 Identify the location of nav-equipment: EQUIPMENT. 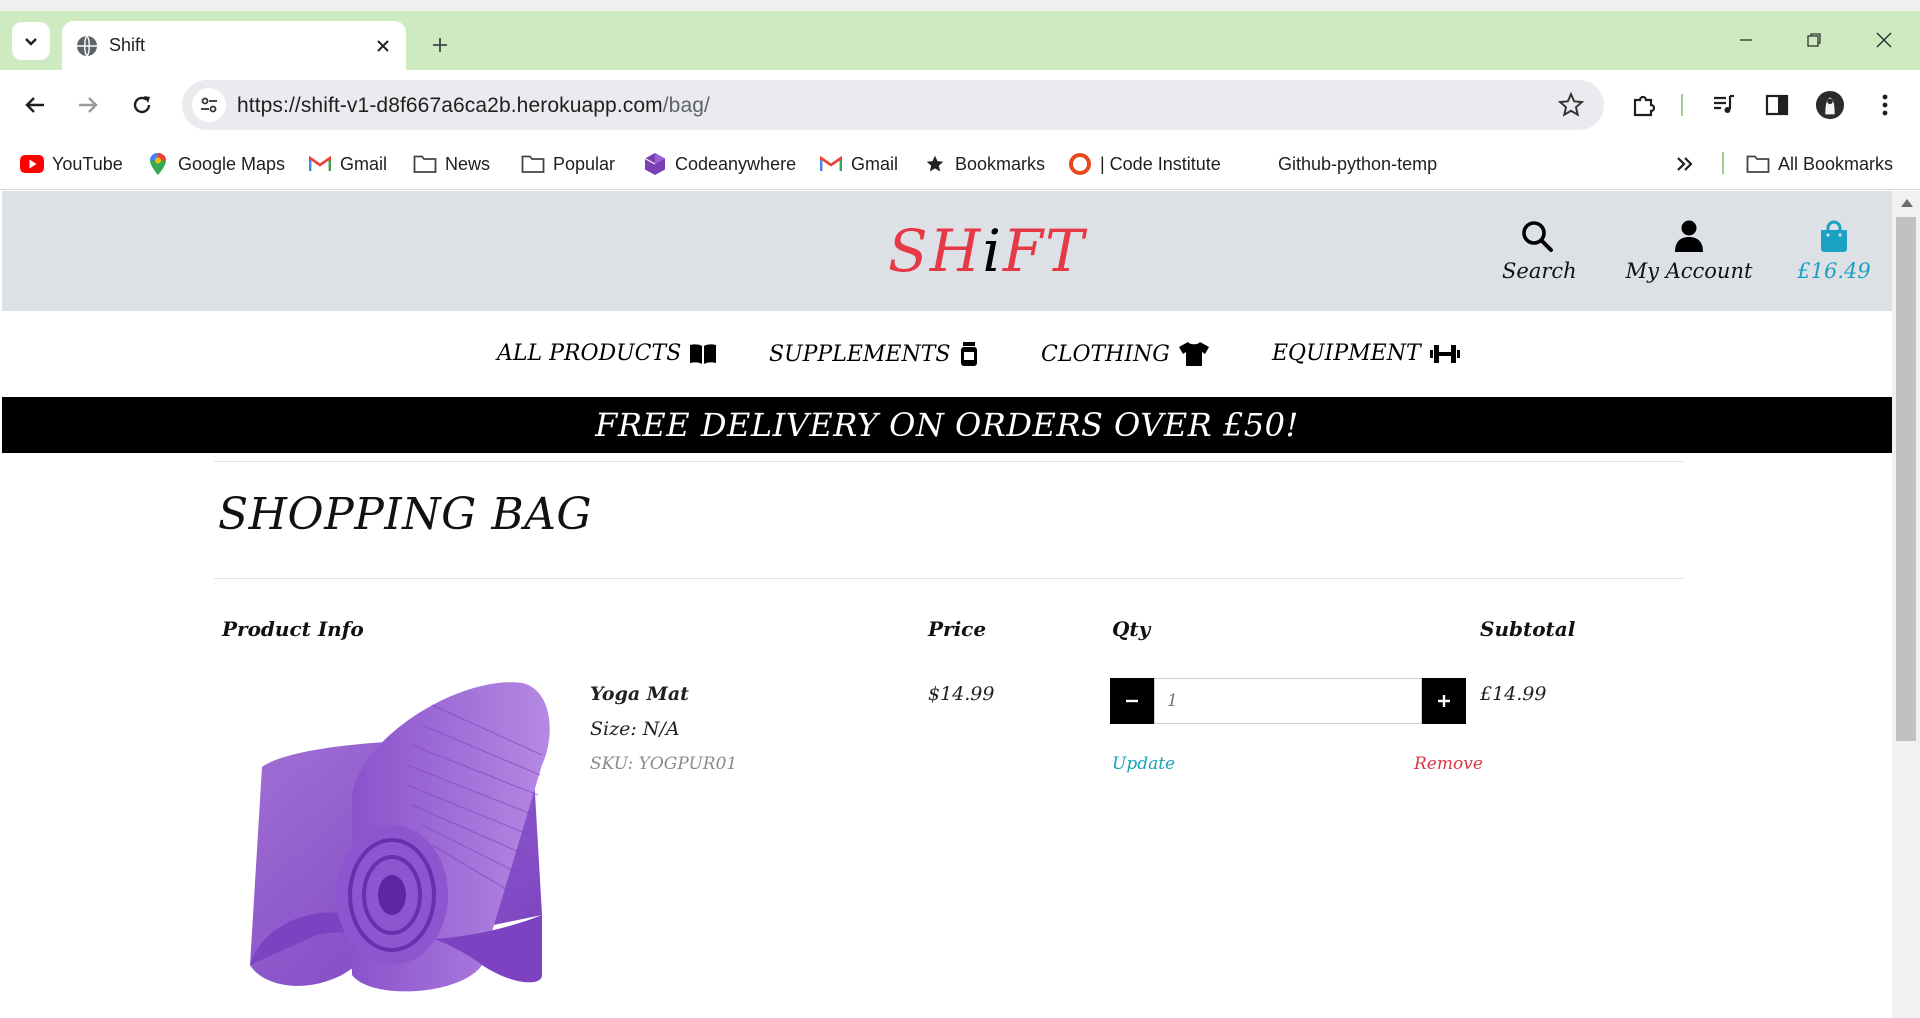
(1366, 353).